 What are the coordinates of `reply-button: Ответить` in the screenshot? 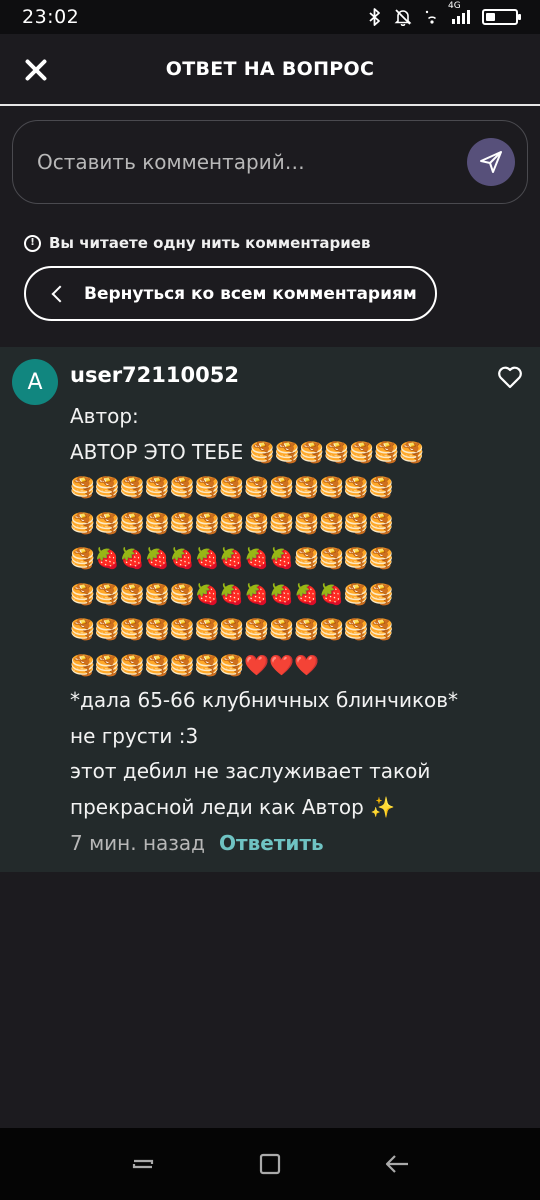 It's located at (271, 843).